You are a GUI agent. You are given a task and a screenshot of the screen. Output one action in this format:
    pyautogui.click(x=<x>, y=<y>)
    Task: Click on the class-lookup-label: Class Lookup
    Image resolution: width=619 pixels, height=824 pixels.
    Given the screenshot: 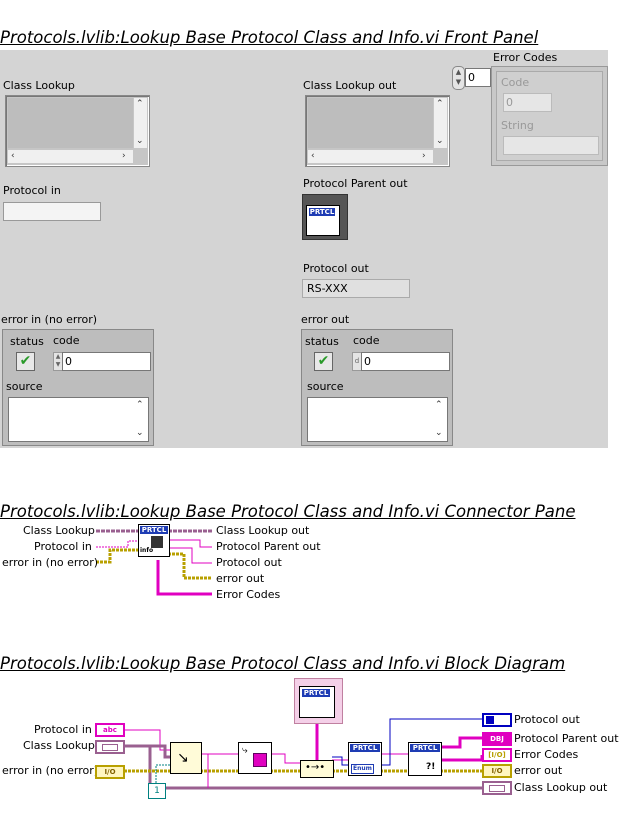 What is the action you would take?
    pyautogui.click(x=39, y=85)
    